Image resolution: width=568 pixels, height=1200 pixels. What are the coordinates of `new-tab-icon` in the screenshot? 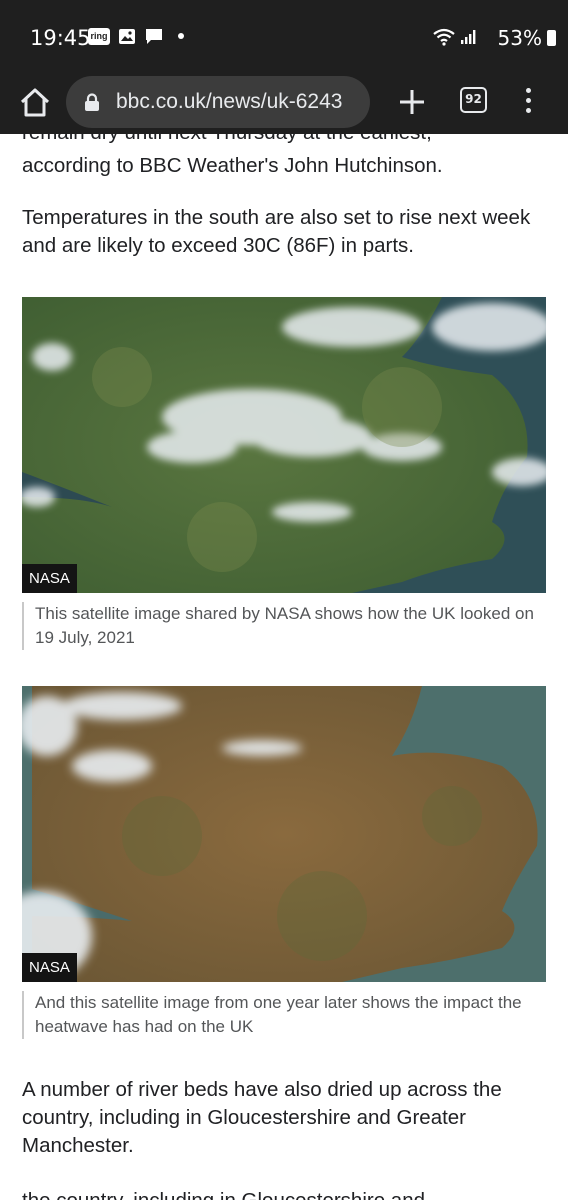 It's located at (412, 102).